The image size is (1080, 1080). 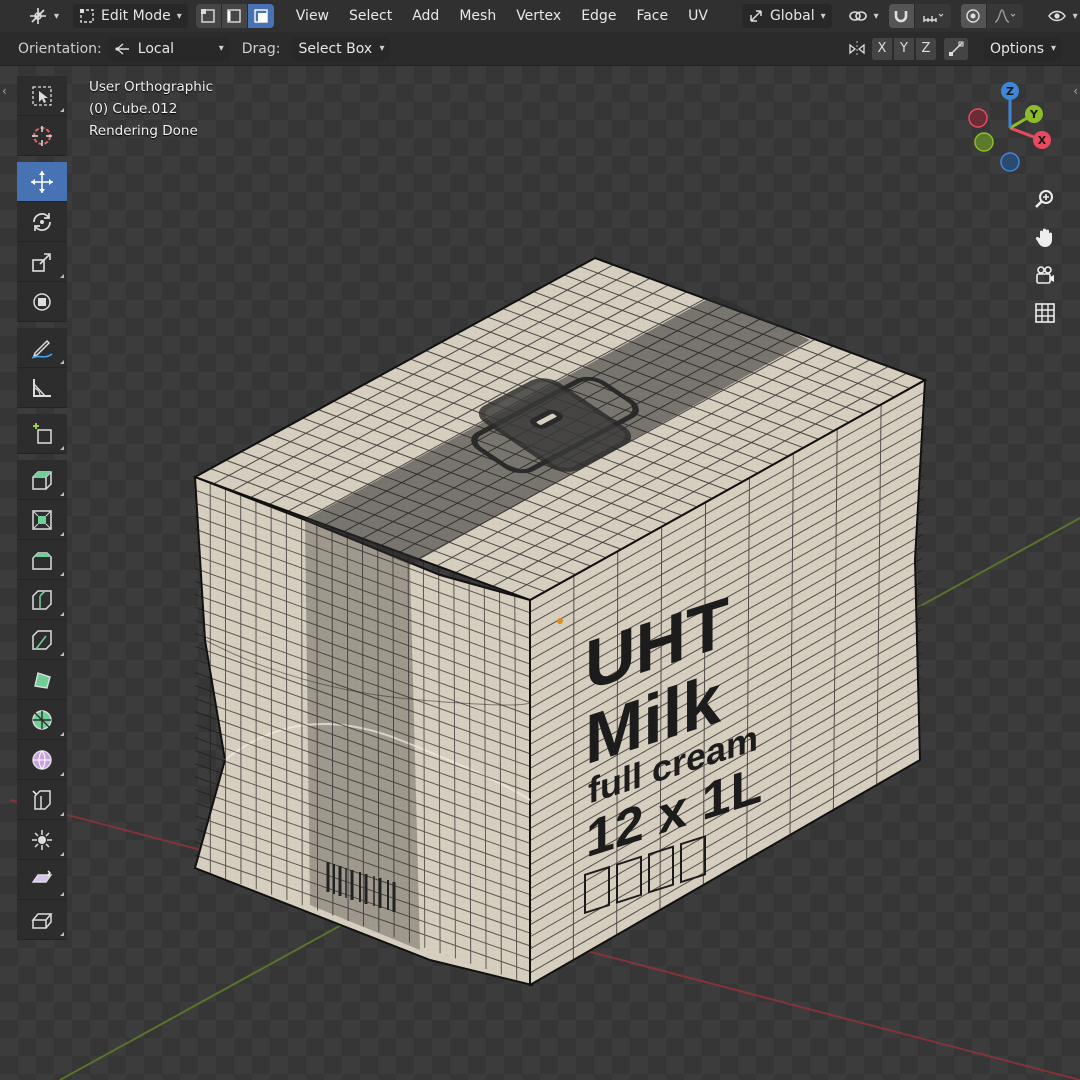 I want to click on select-box-tool, so click(x=42, y=96).